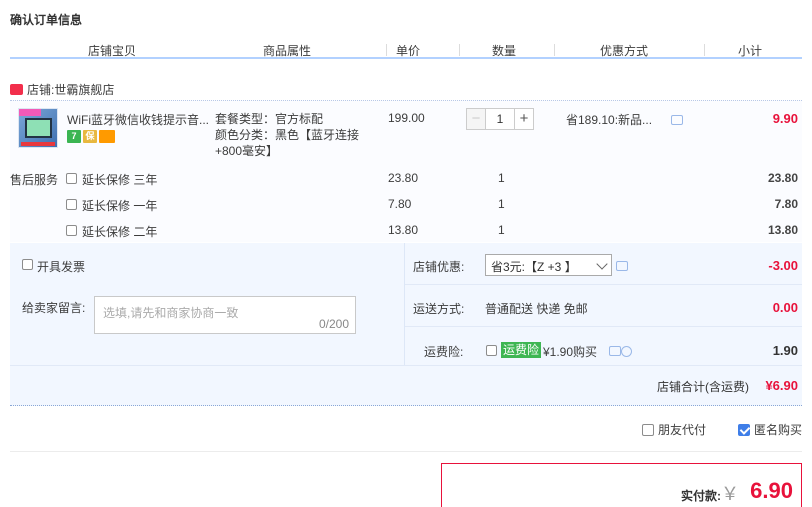 This screenshot has width=812, height=507. I want to click on warranty-1yr-price: 7.80, so click(400, 204).